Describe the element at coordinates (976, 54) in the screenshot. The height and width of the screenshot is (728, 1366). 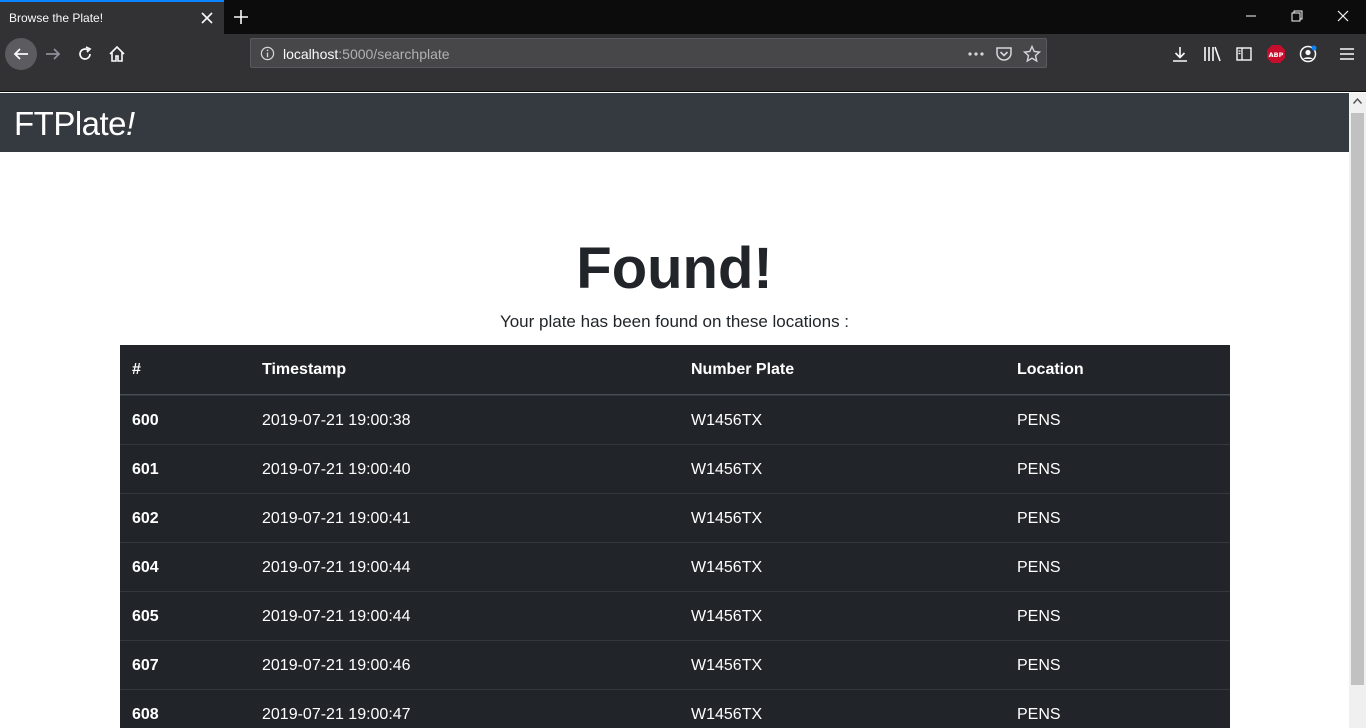
I see `page-actions-icon` at that location.